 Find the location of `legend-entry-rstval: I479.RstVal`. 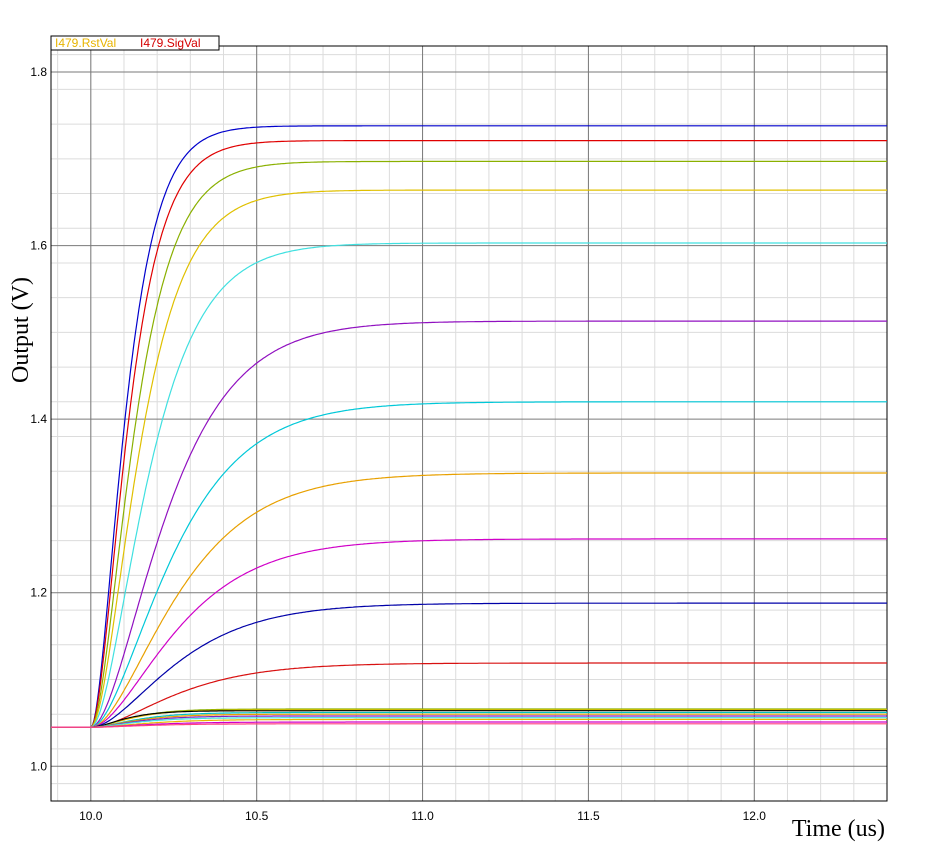

legend-entry-rstval: I479.RstVal is located at coordinates (85, 43).